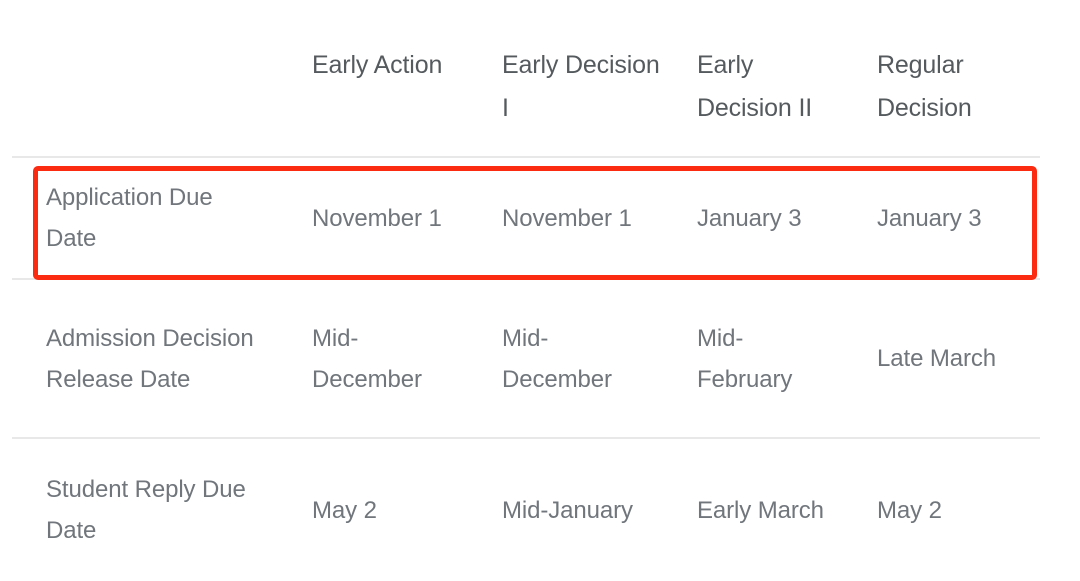 The image size is (1080, 581). I want to click on cell-decision-release-regular-decision: Late March, so click(941, 358).